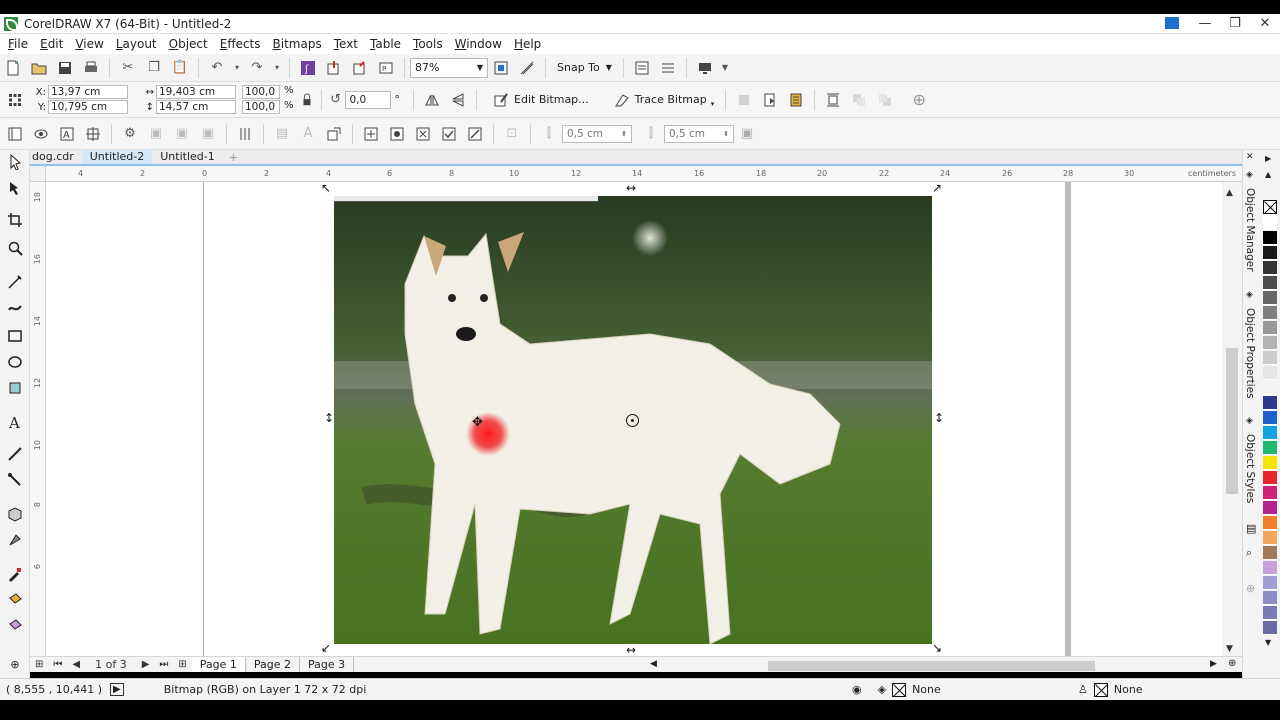 This screenshot has width=1280, height=720. What do you see at coordinates (117, 157) in the screenshot?
I see `tab-untitled-2: Untitled-2` at bounding box center [117, 157].